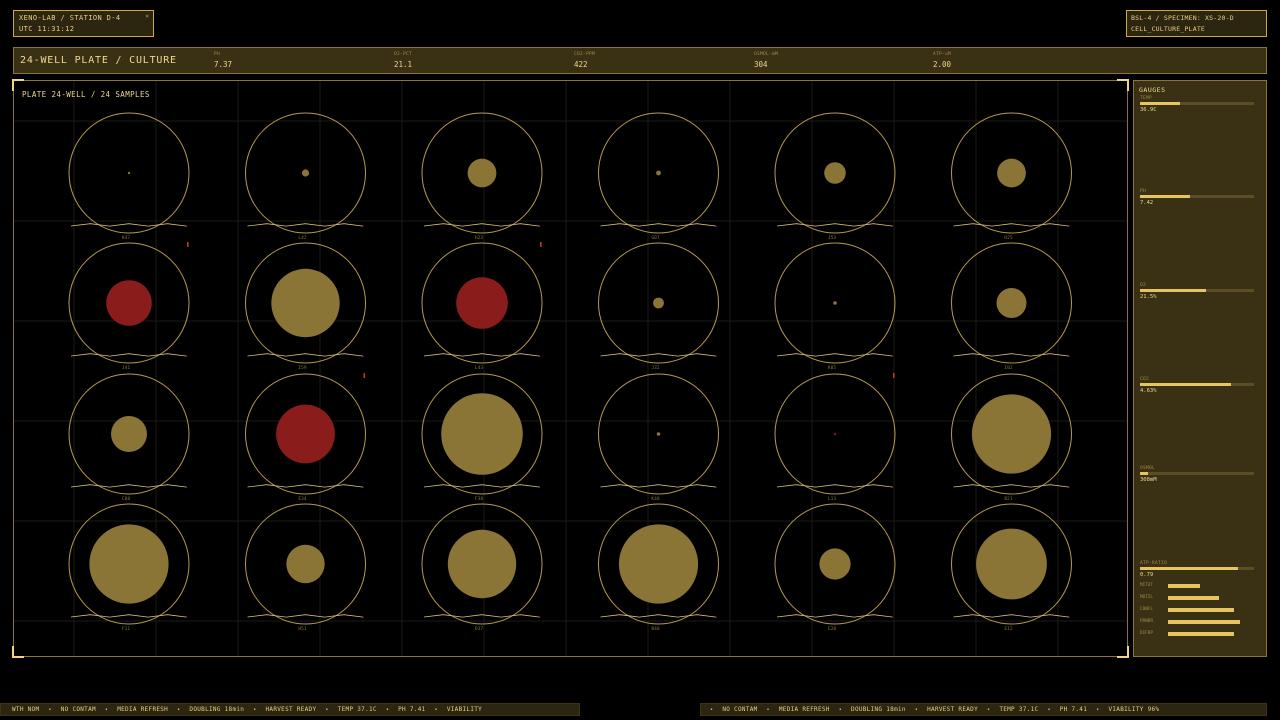 Image resolution: width=1280 pixels, height=720 pixels. What do you see at coordinates (70, 18) in the screenshot?
I see `station-name: XENO-LAB / STATION D-4` at bounding box center [70, 18].